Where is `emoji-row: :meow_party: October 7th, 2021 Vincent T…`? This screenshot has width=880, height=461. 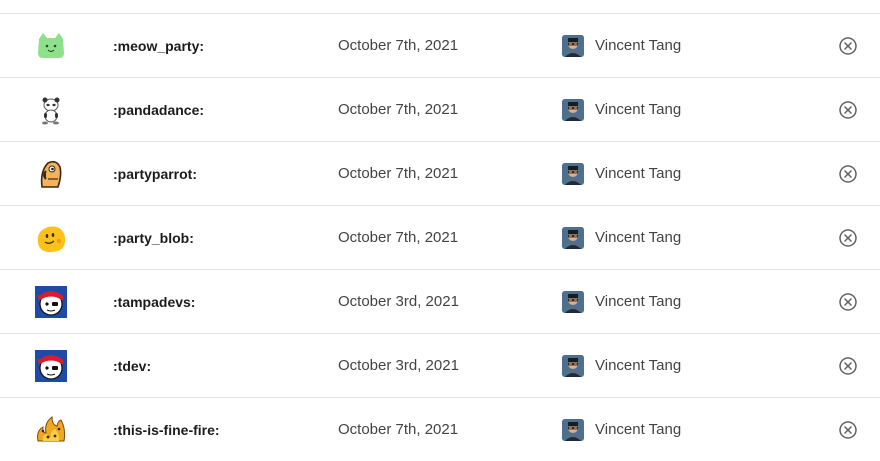 emoji-row: :meow_party: October 7th, 2021 Vincent T… is located at coordinates (440, 46).